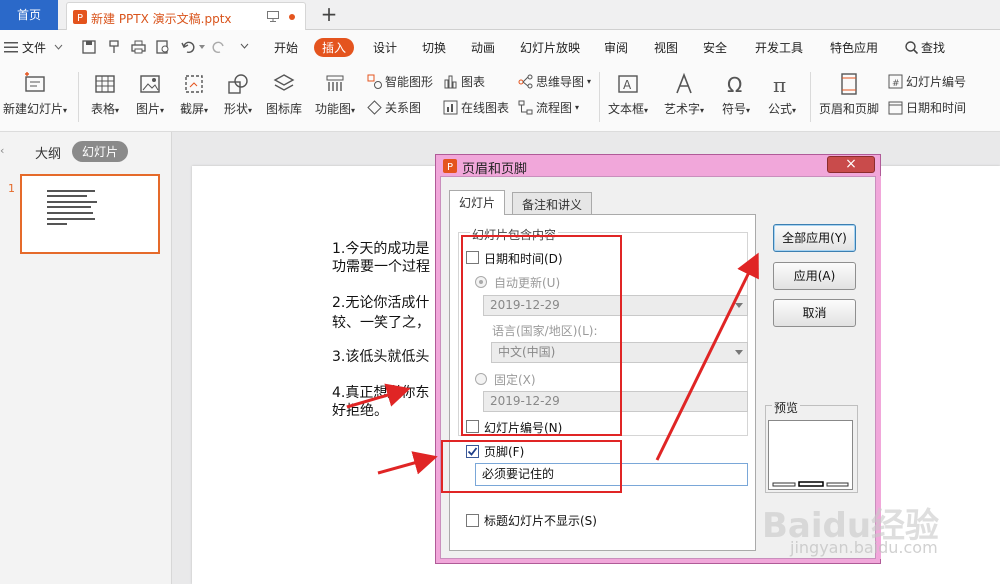 This screenshot has height=584, width=1000. Describe the element at coordinates (238, 84) in the screenshot. I see `shape-icon` at that location.